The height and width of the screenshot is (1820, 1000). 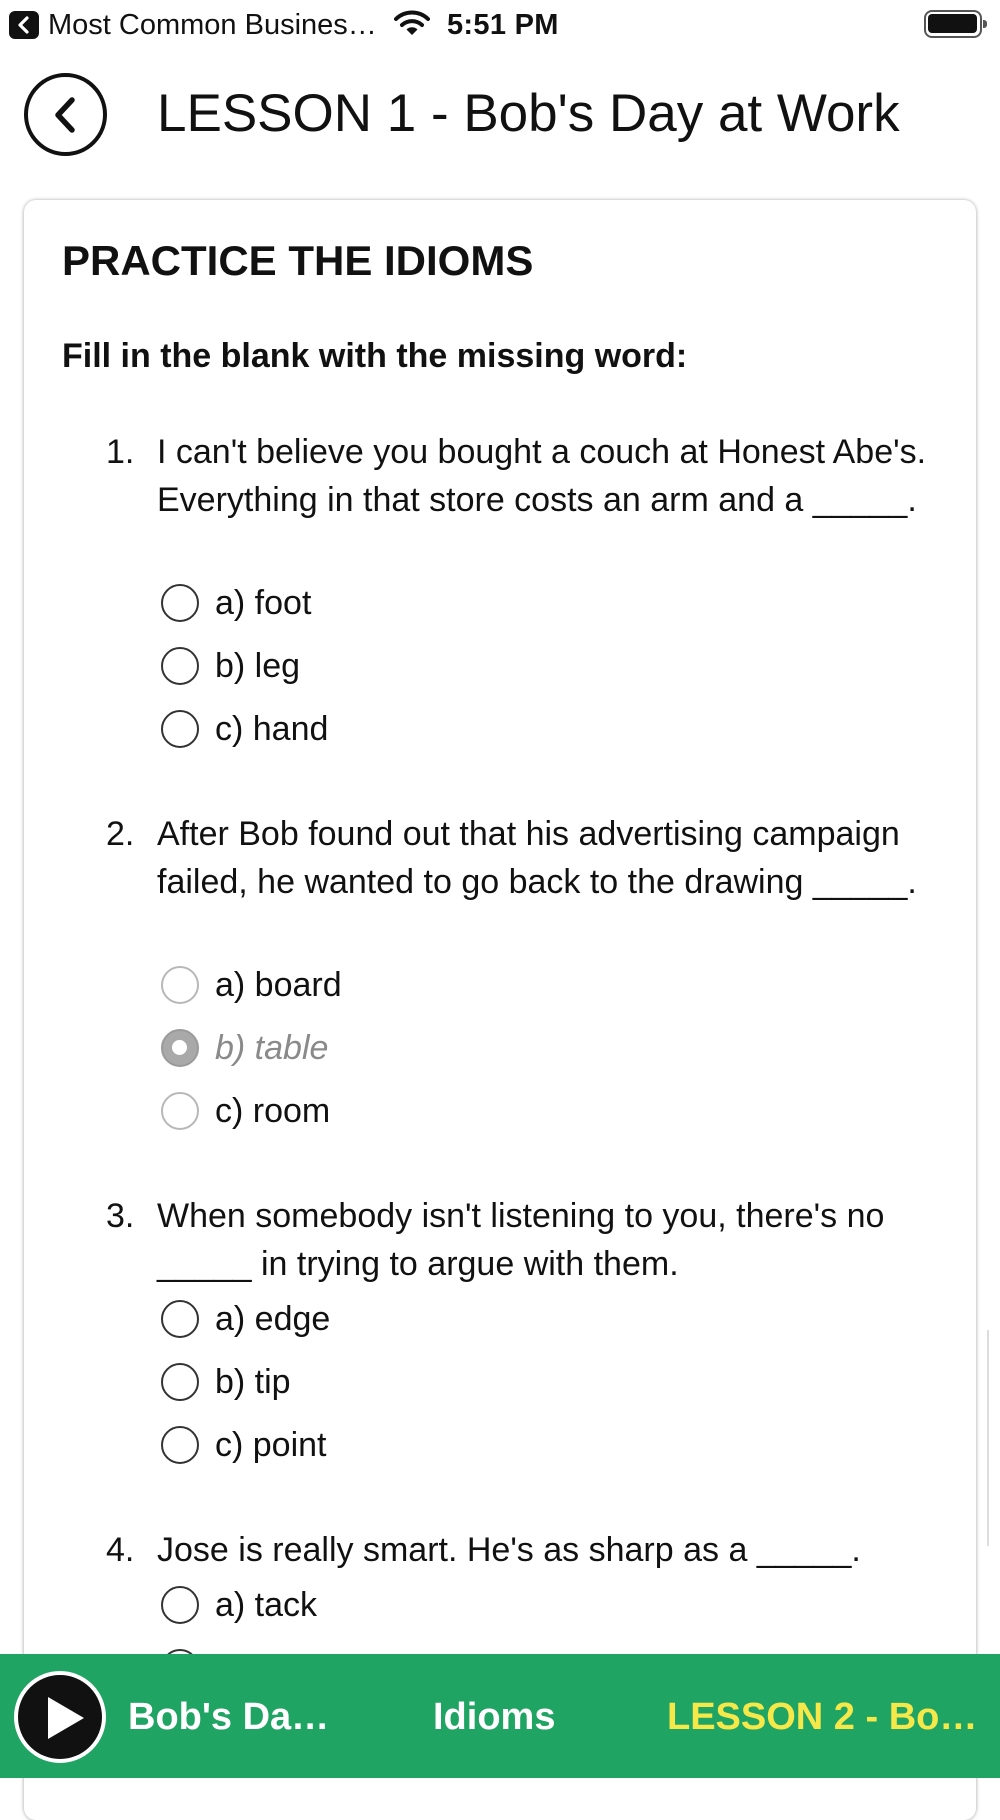 What do you see at coordinates (271, 1445) in the screenshot?
I see `option-label: c) point` at bounding box center [271, 1445].